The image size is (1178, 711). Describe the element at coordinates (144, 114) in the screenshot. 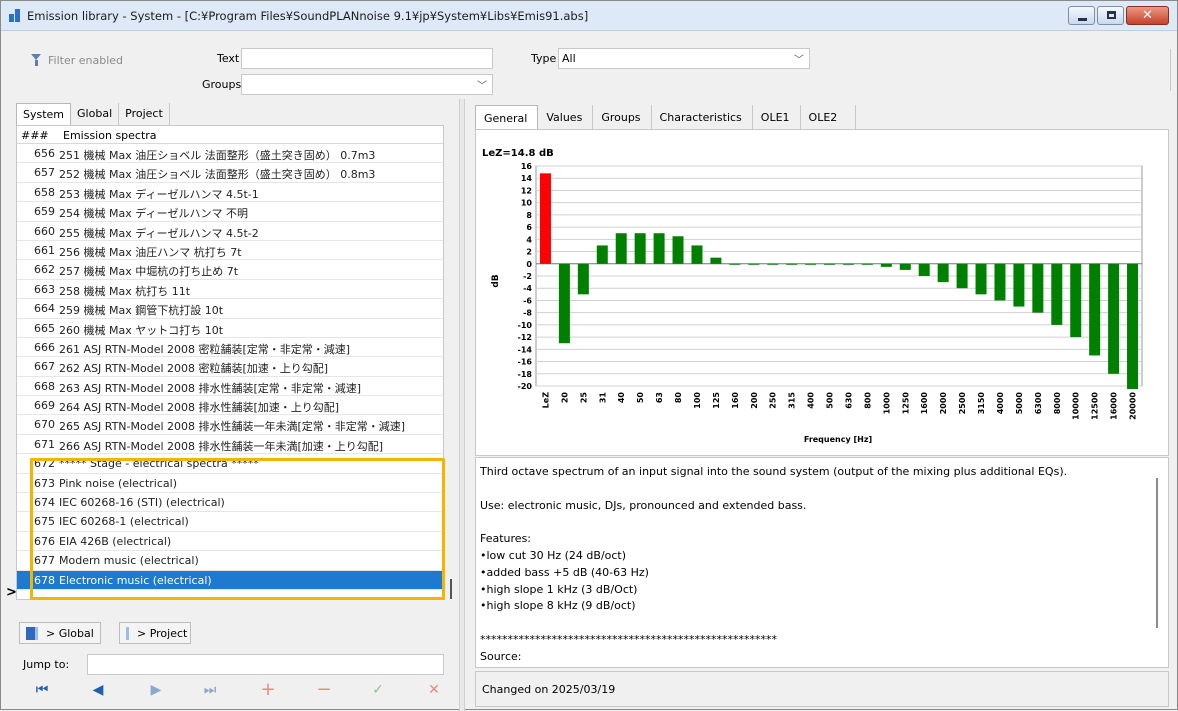

I see `tab-project: Project` at that location.